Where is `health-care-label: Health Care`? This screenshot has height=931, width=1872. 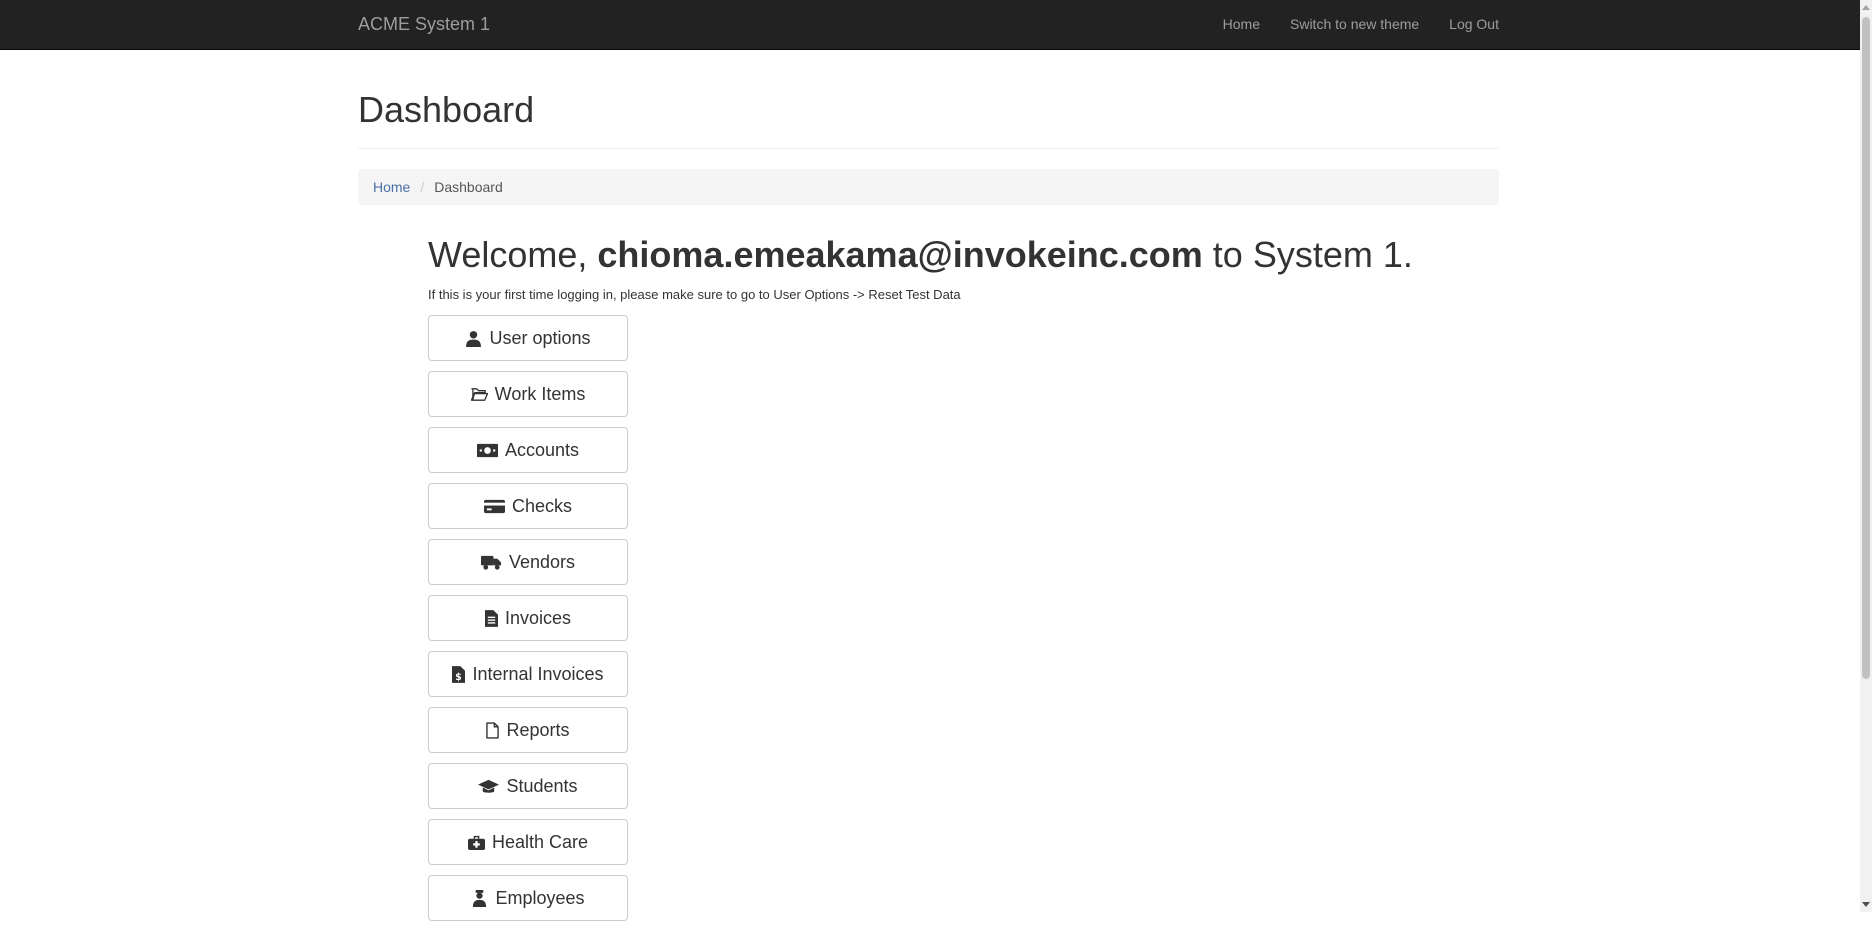
health-care-label: Health Care is located at coordinates (540, 841).